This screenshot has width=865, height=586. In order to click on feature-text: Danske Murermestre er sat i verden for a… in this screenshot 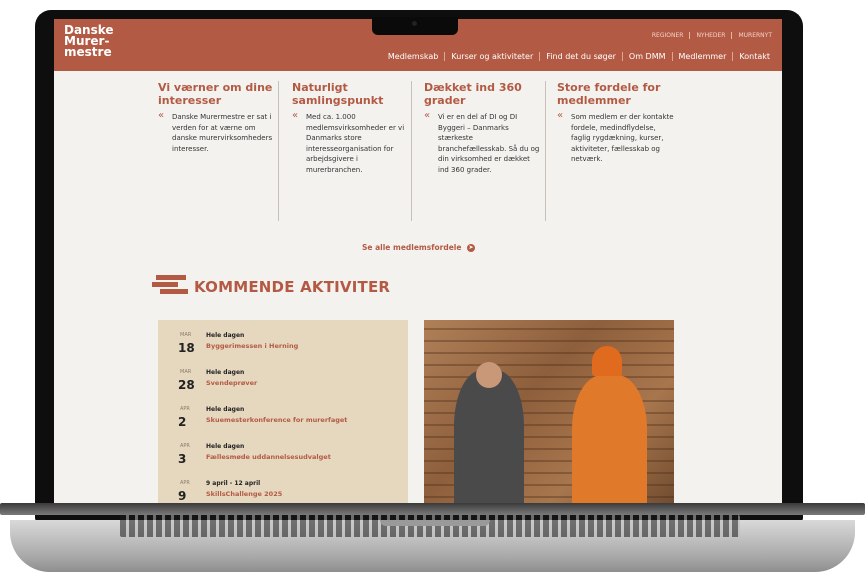, I will do `click(217, 132)`.